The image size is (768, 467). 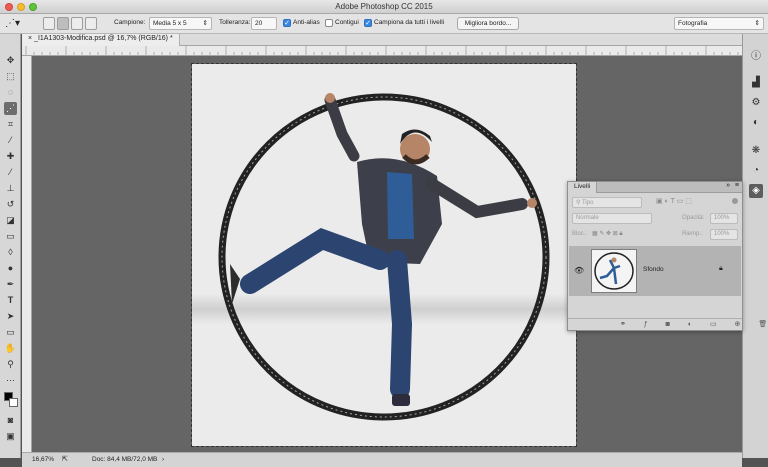 I want to click on antialias-checkbox: ✓, so click(x=287, y=23).